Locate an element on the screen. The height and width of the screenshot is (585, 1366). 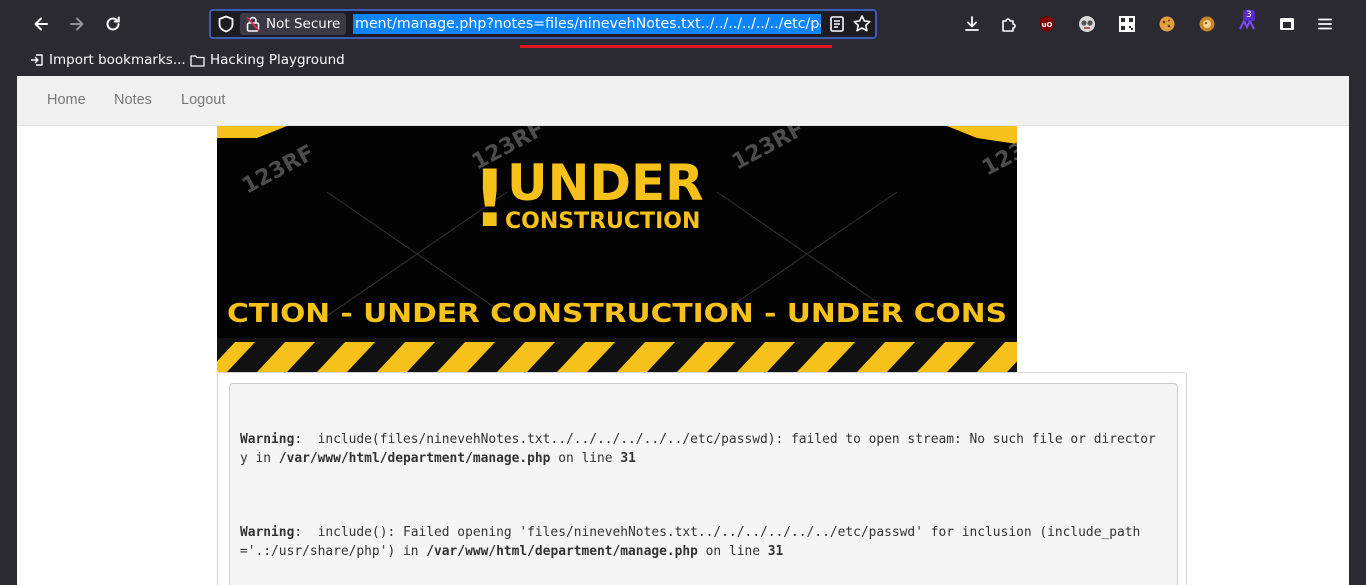
arrow-right-icon is located at coordinates (77, 24).